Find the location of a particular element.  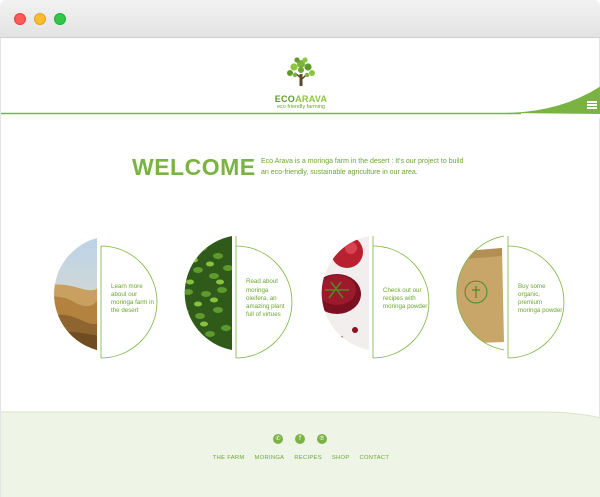

footer-nav: THE FARM MORINGA RECIPES SHOP CONTACT is located at coordinates (300, 458).